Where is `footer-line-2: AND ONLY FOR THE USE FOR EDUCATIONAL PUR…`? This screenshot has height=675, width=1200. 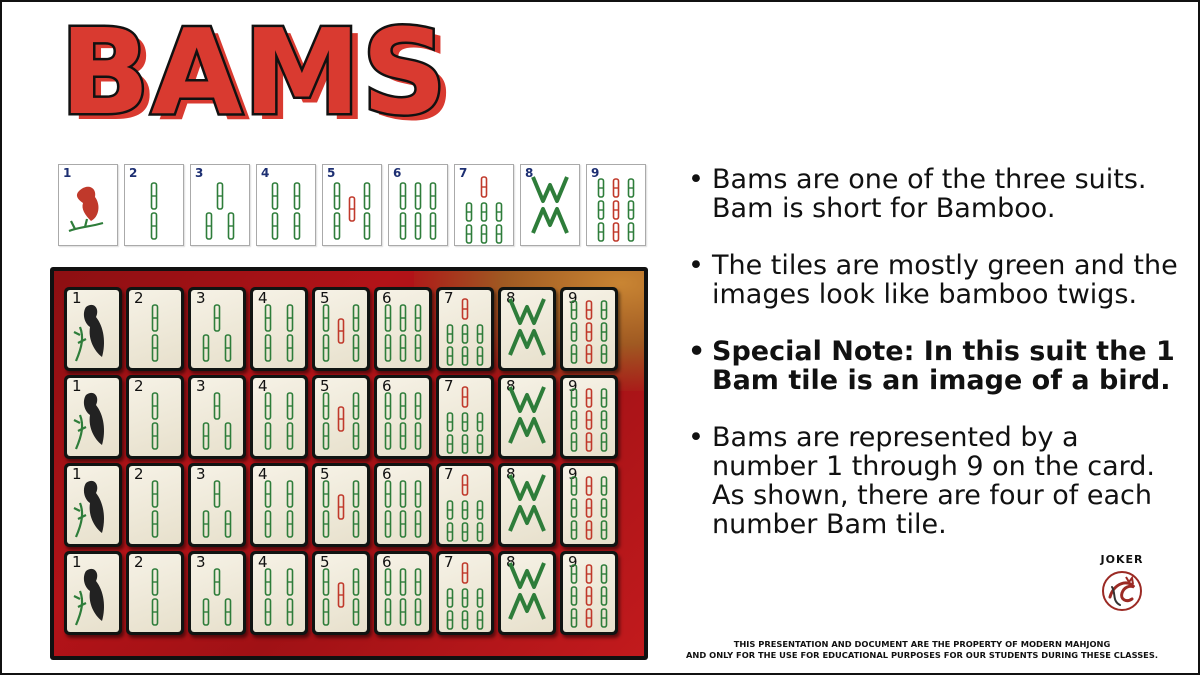 footer-line-2: AND ONLY FOR THE USE FOR EDUCATIONAL PUR… is located at coordinates (922, 655).